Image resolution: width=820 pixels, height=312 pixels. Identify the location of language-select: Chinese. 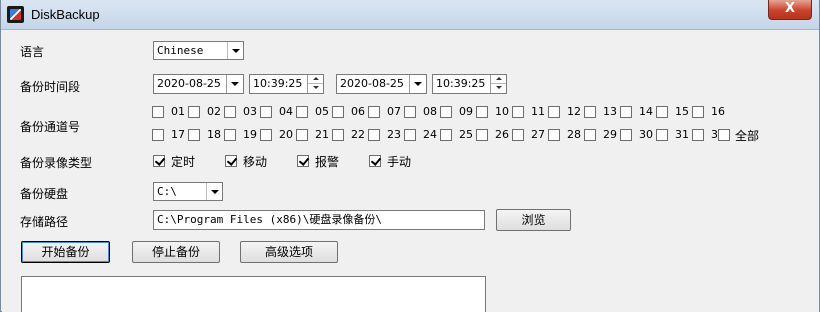
(198, 50).